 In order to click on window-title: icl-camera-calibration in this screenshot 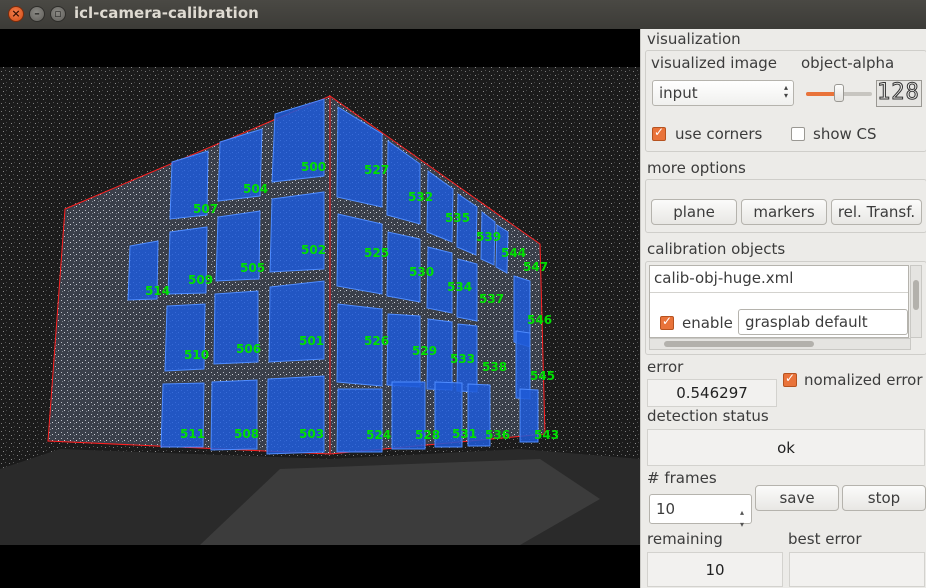, I will do `click(166, 13)`.